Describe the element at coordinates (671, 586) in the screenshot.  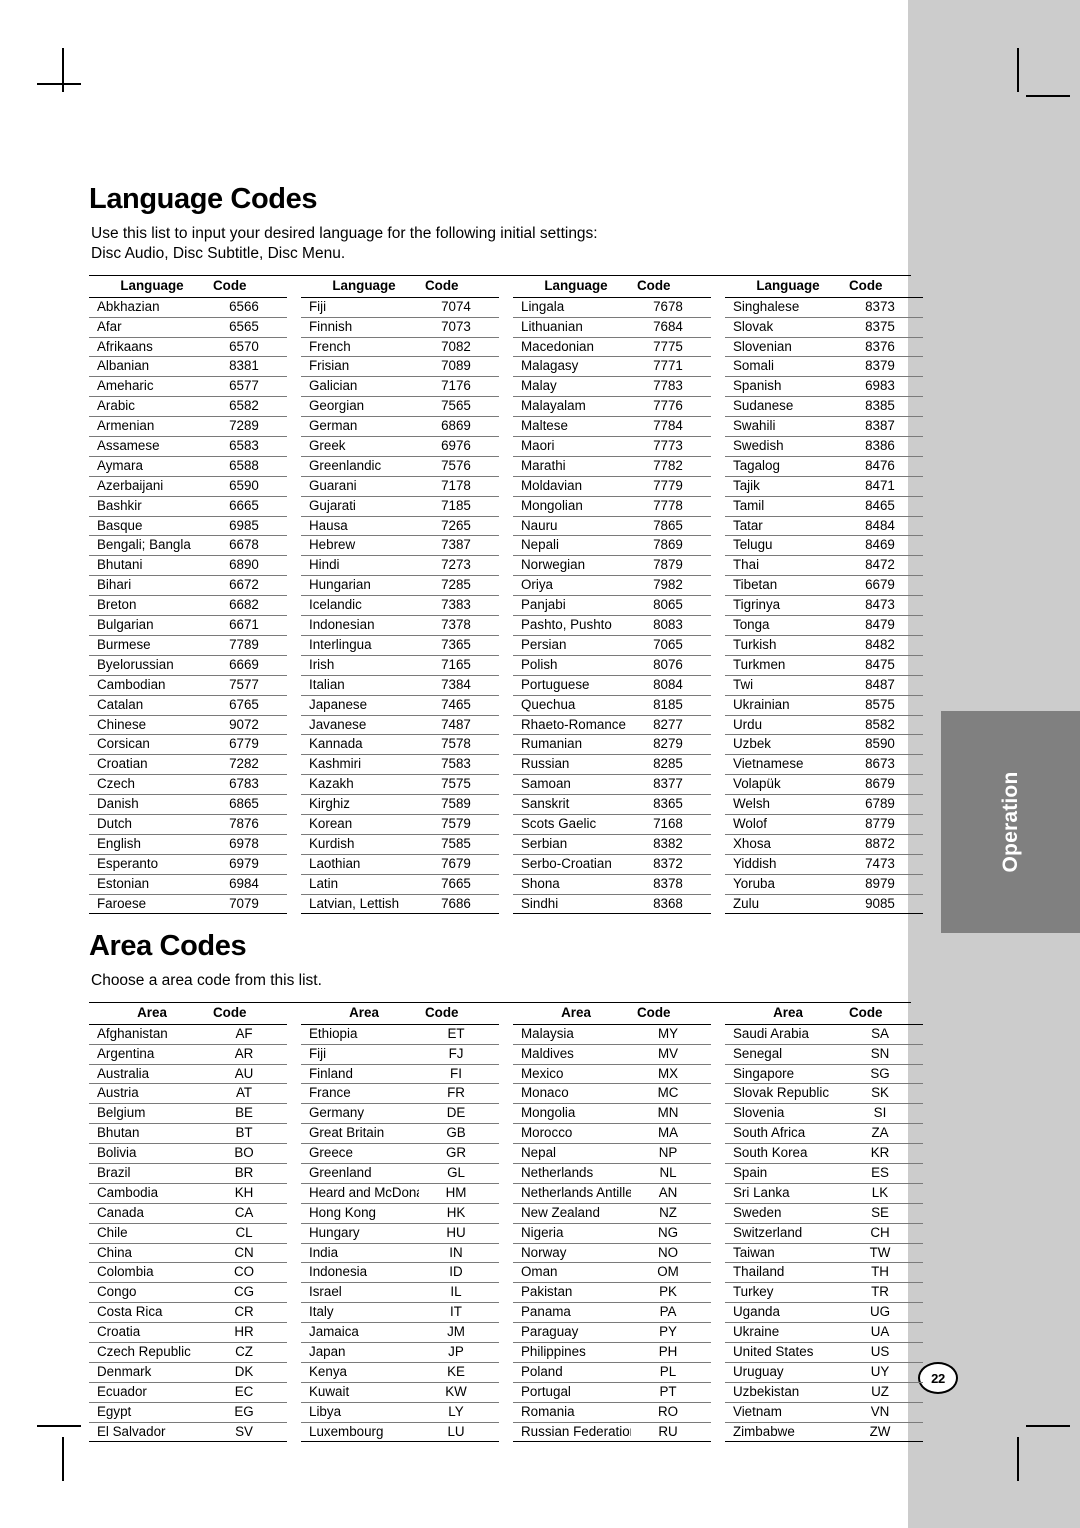
I see `cell-code: 7982` at that location.